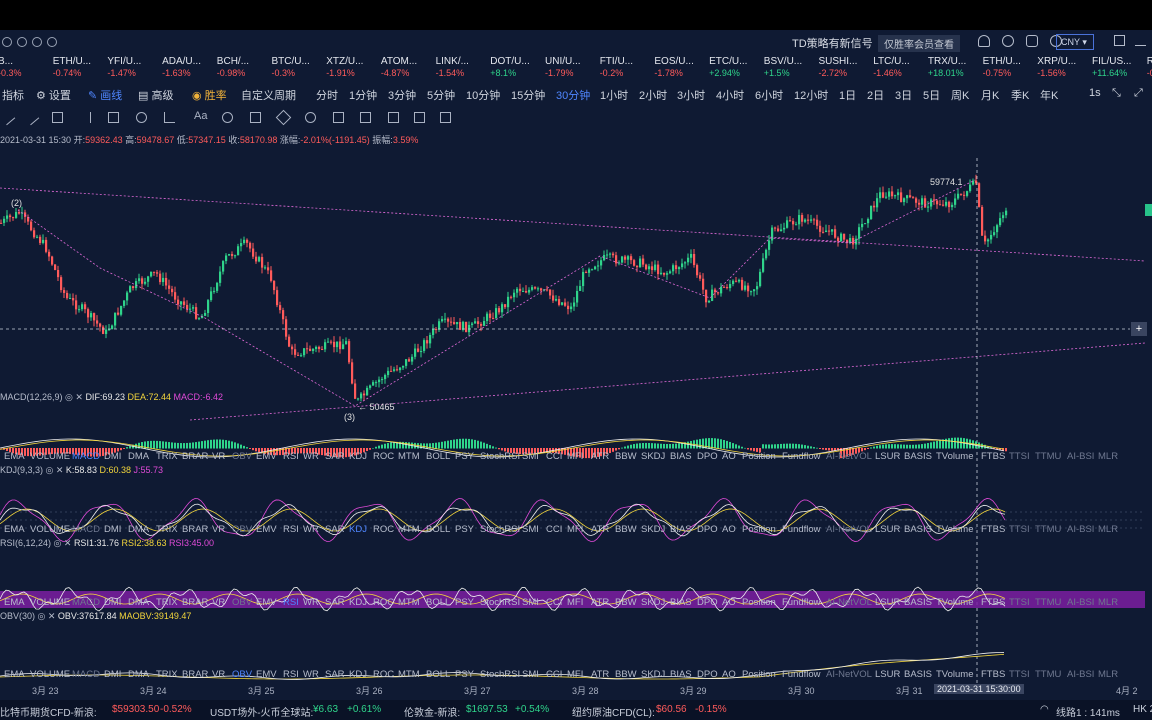 This screenshot has width=1152, height=720. Describe the element at coordinates (707, 602) in the screenshot. I see `indicator-tab: DPO` at that location.